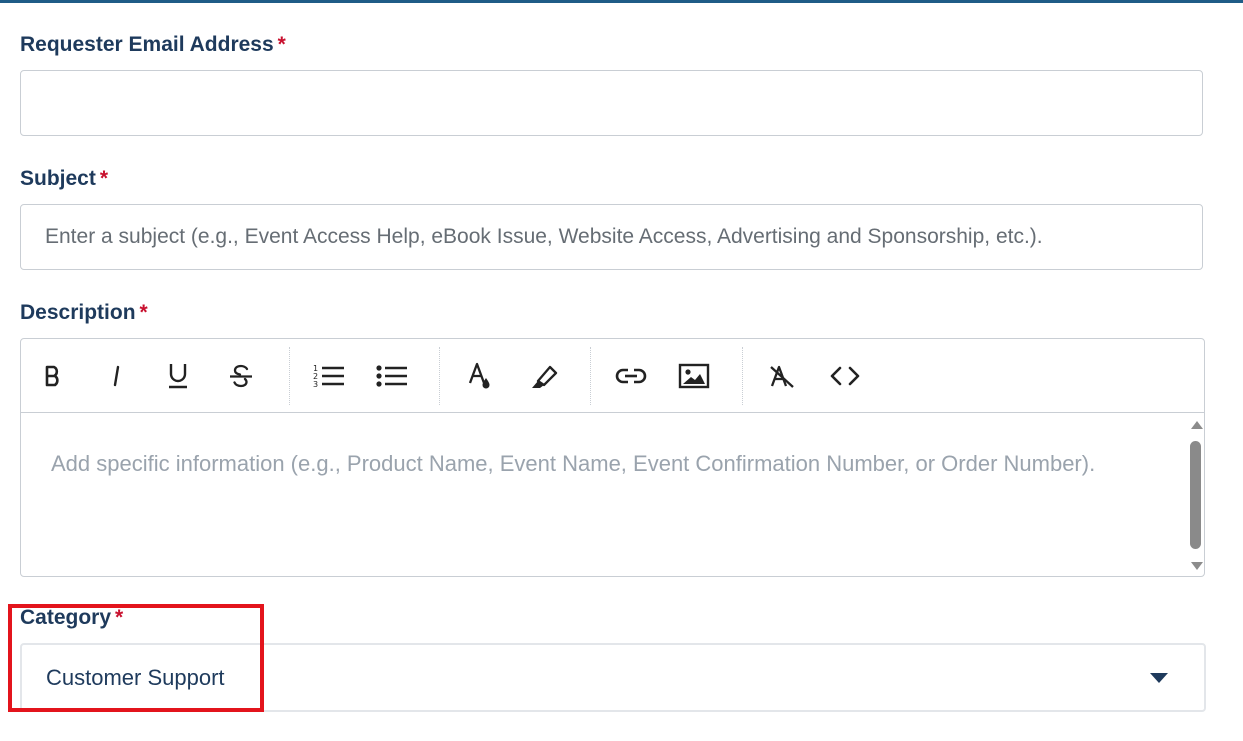  What do you see at coordinates (480, 376) in the screenshot?
I see `text-color-icon` at bounding box center [480, 376].